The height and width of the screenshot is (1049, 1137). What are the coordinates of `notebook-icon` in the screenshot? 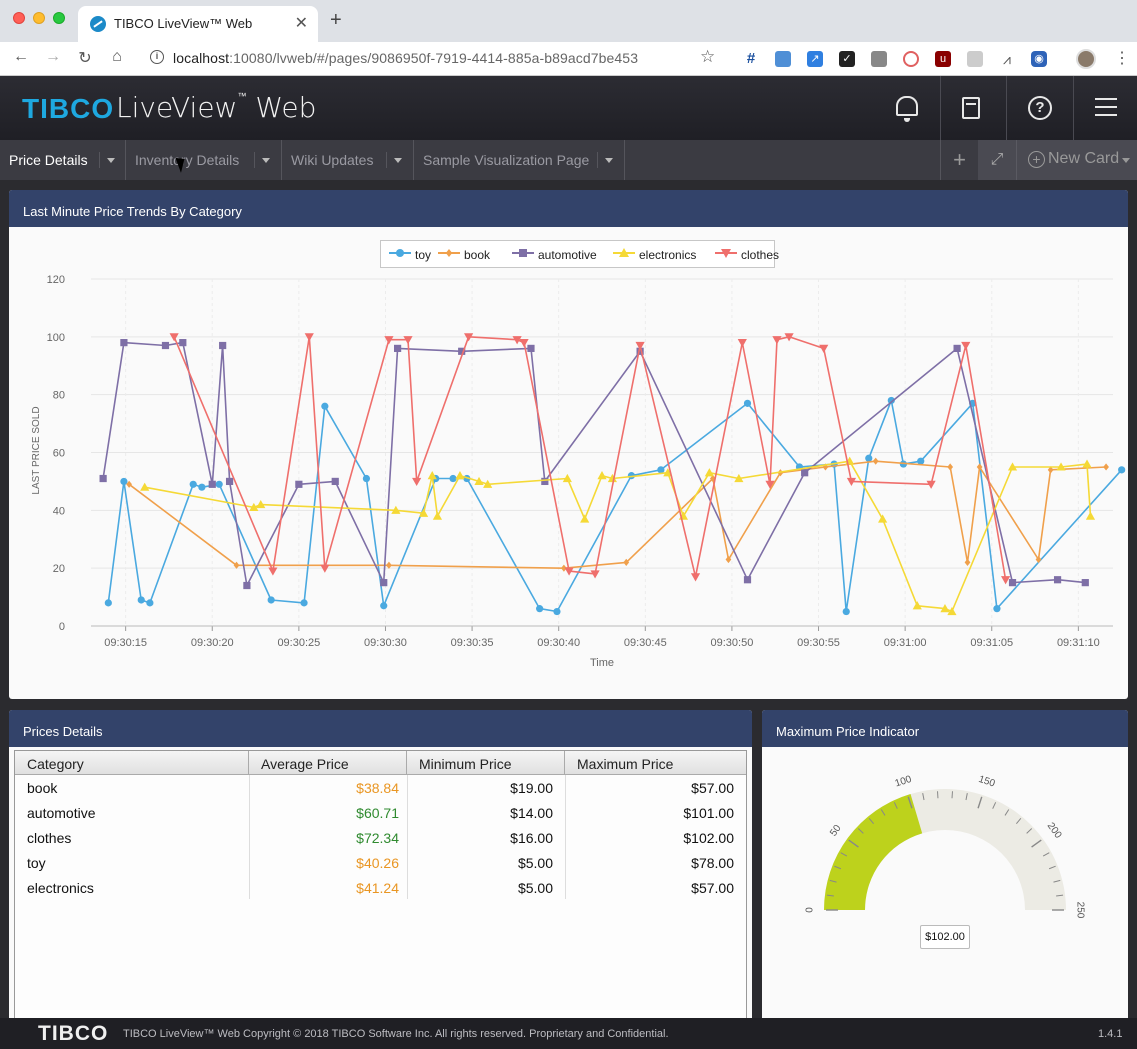 It's located at (971, 108).